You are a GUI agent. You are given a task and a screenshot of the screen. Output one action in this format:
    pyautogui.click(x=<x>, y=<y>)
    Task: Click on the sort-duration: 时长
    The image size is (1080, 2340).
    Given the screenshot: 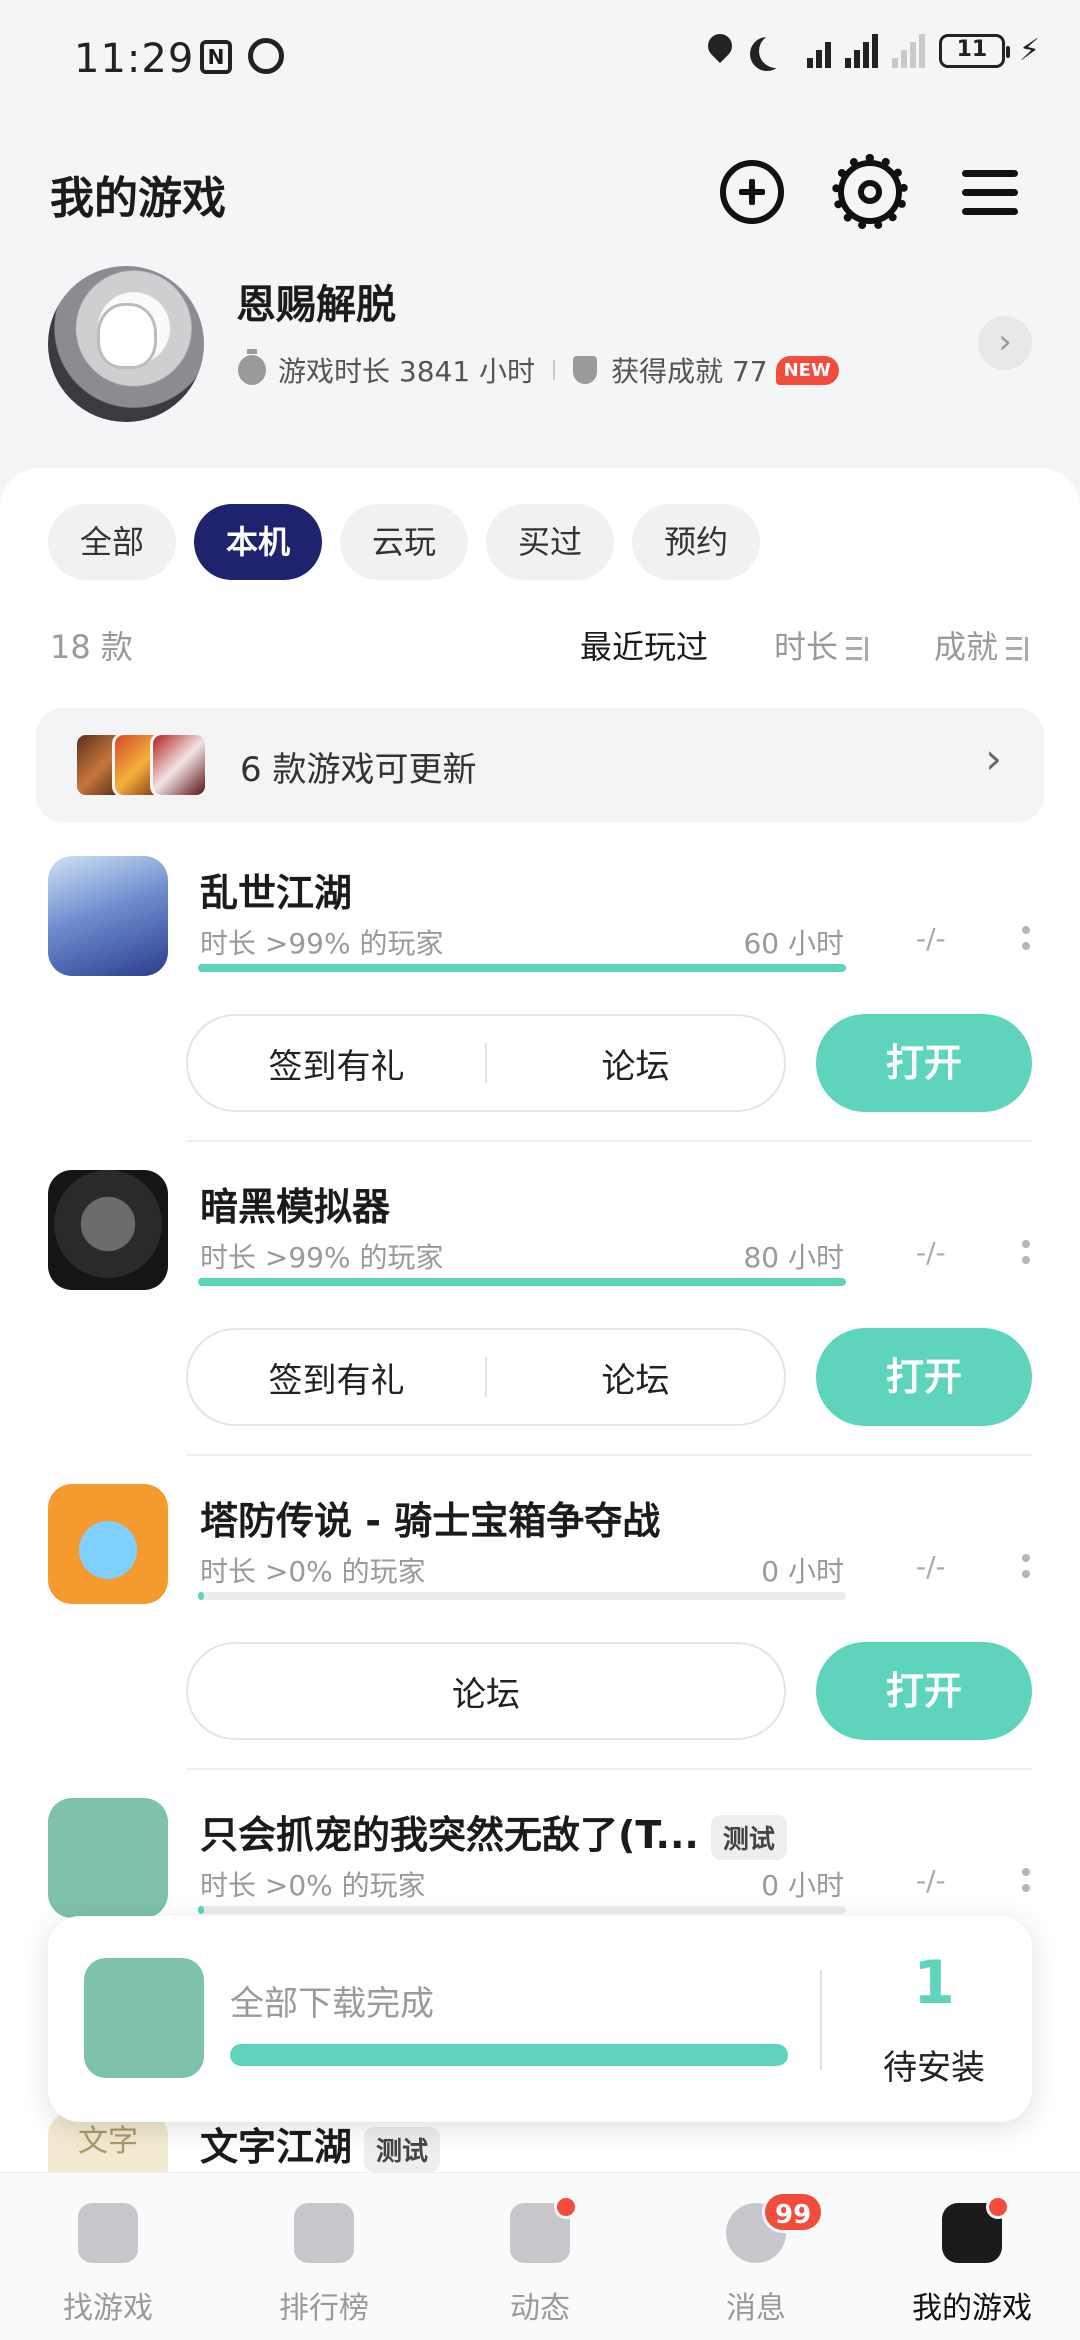 What is the action you would take?
    pyautogui.click(x=821, y=645)
    